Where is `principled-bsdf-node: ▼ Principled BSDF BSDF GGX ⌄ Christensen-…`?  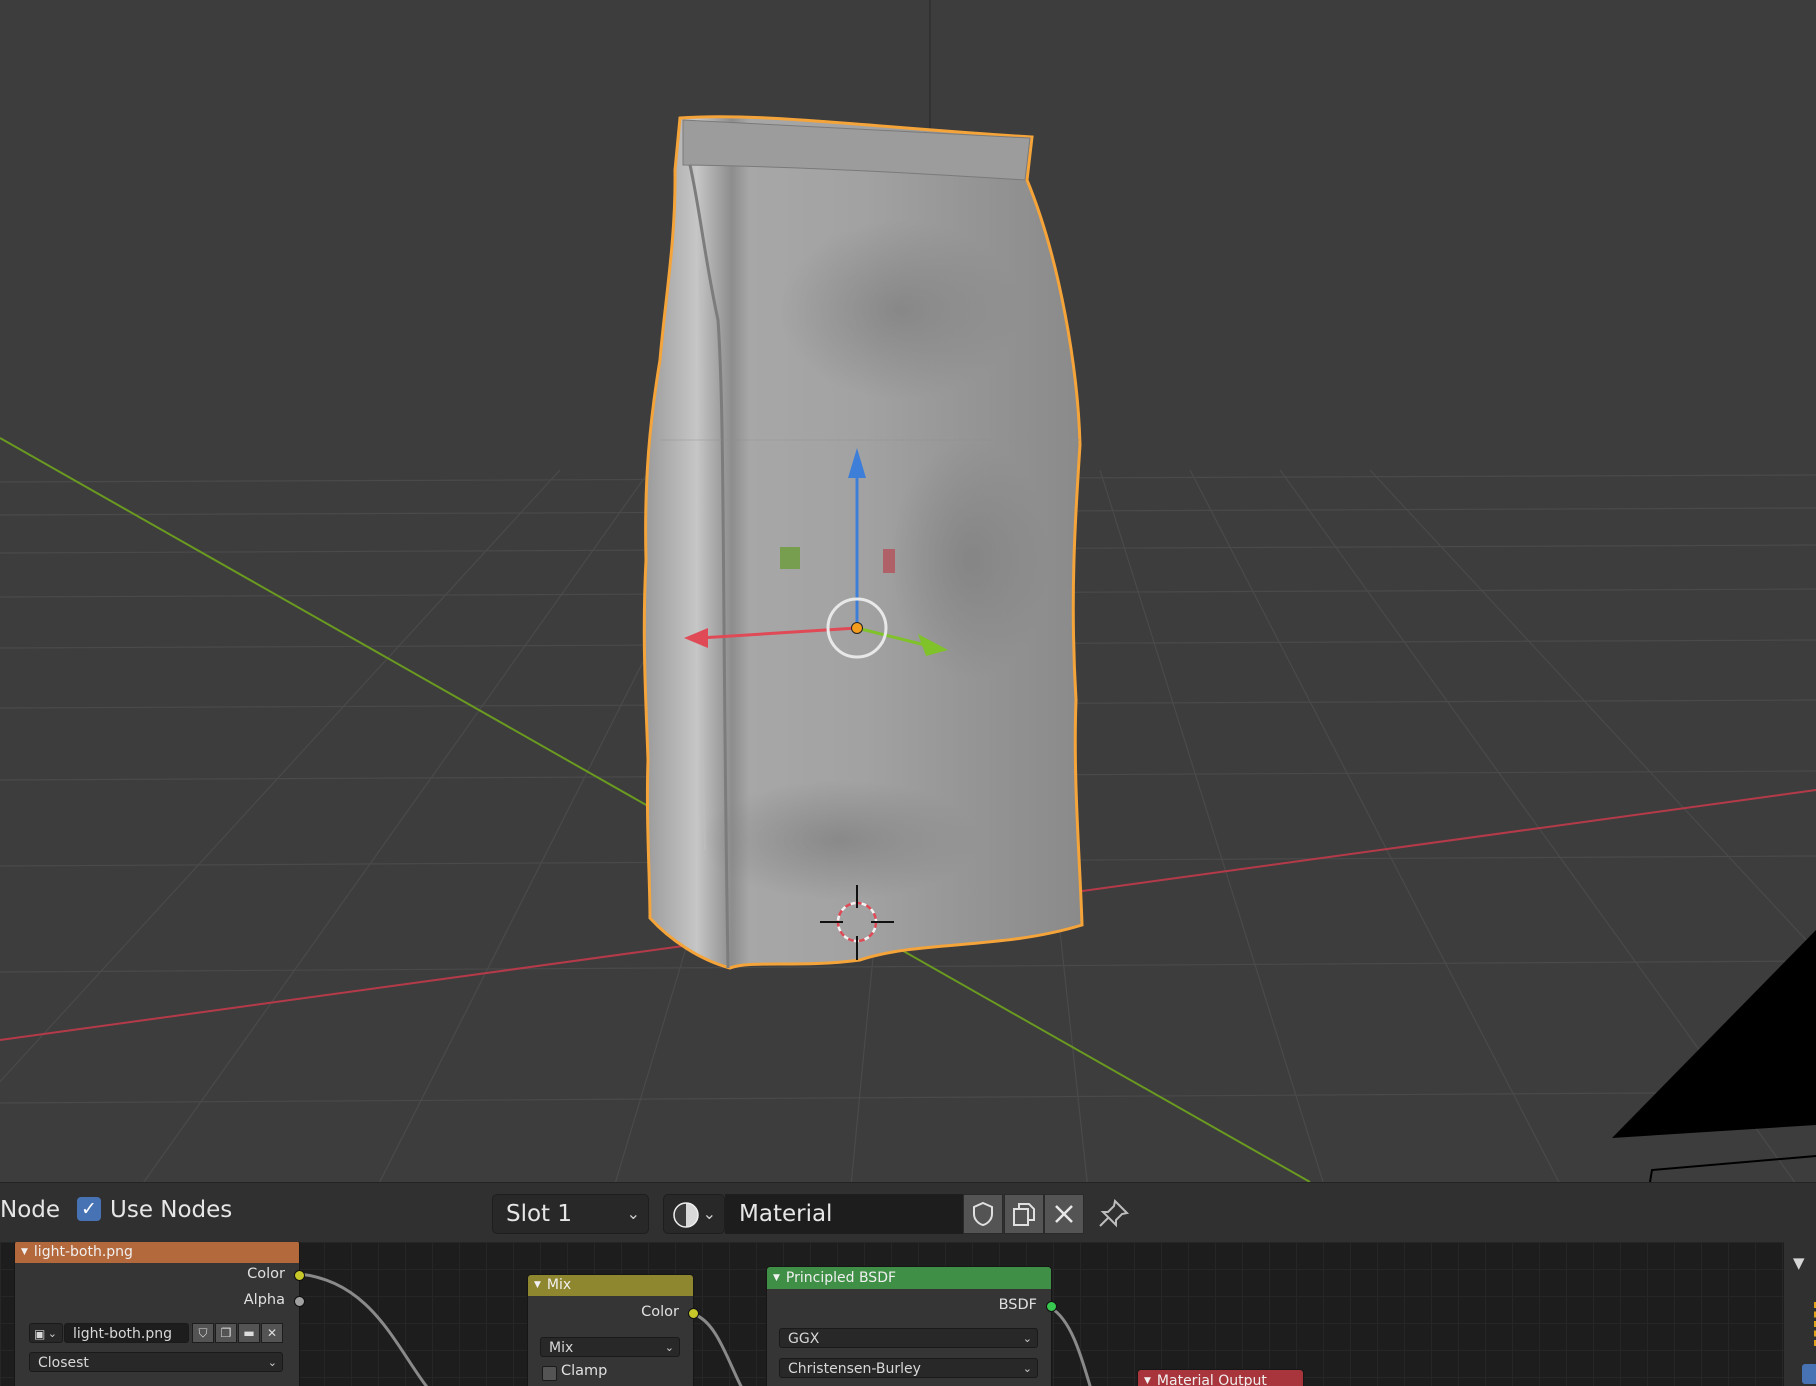 principled-bsdf-node: ▼ Principled BSDF BSDF GGX ⌄ Christensen-… is located at coordinates (911, 1326).